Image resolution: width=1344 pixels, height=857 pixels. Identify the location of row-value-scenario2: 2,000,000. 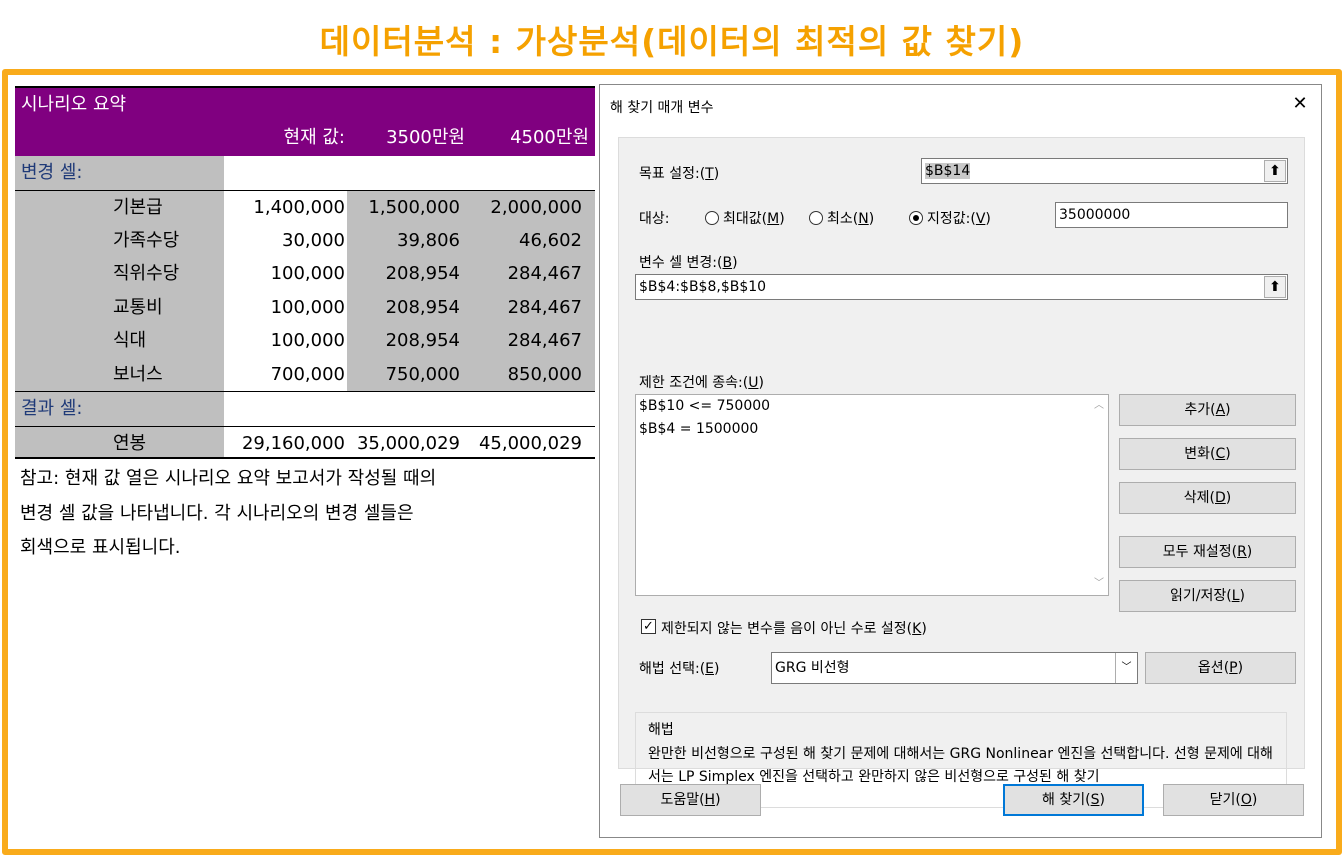
(536, 207).